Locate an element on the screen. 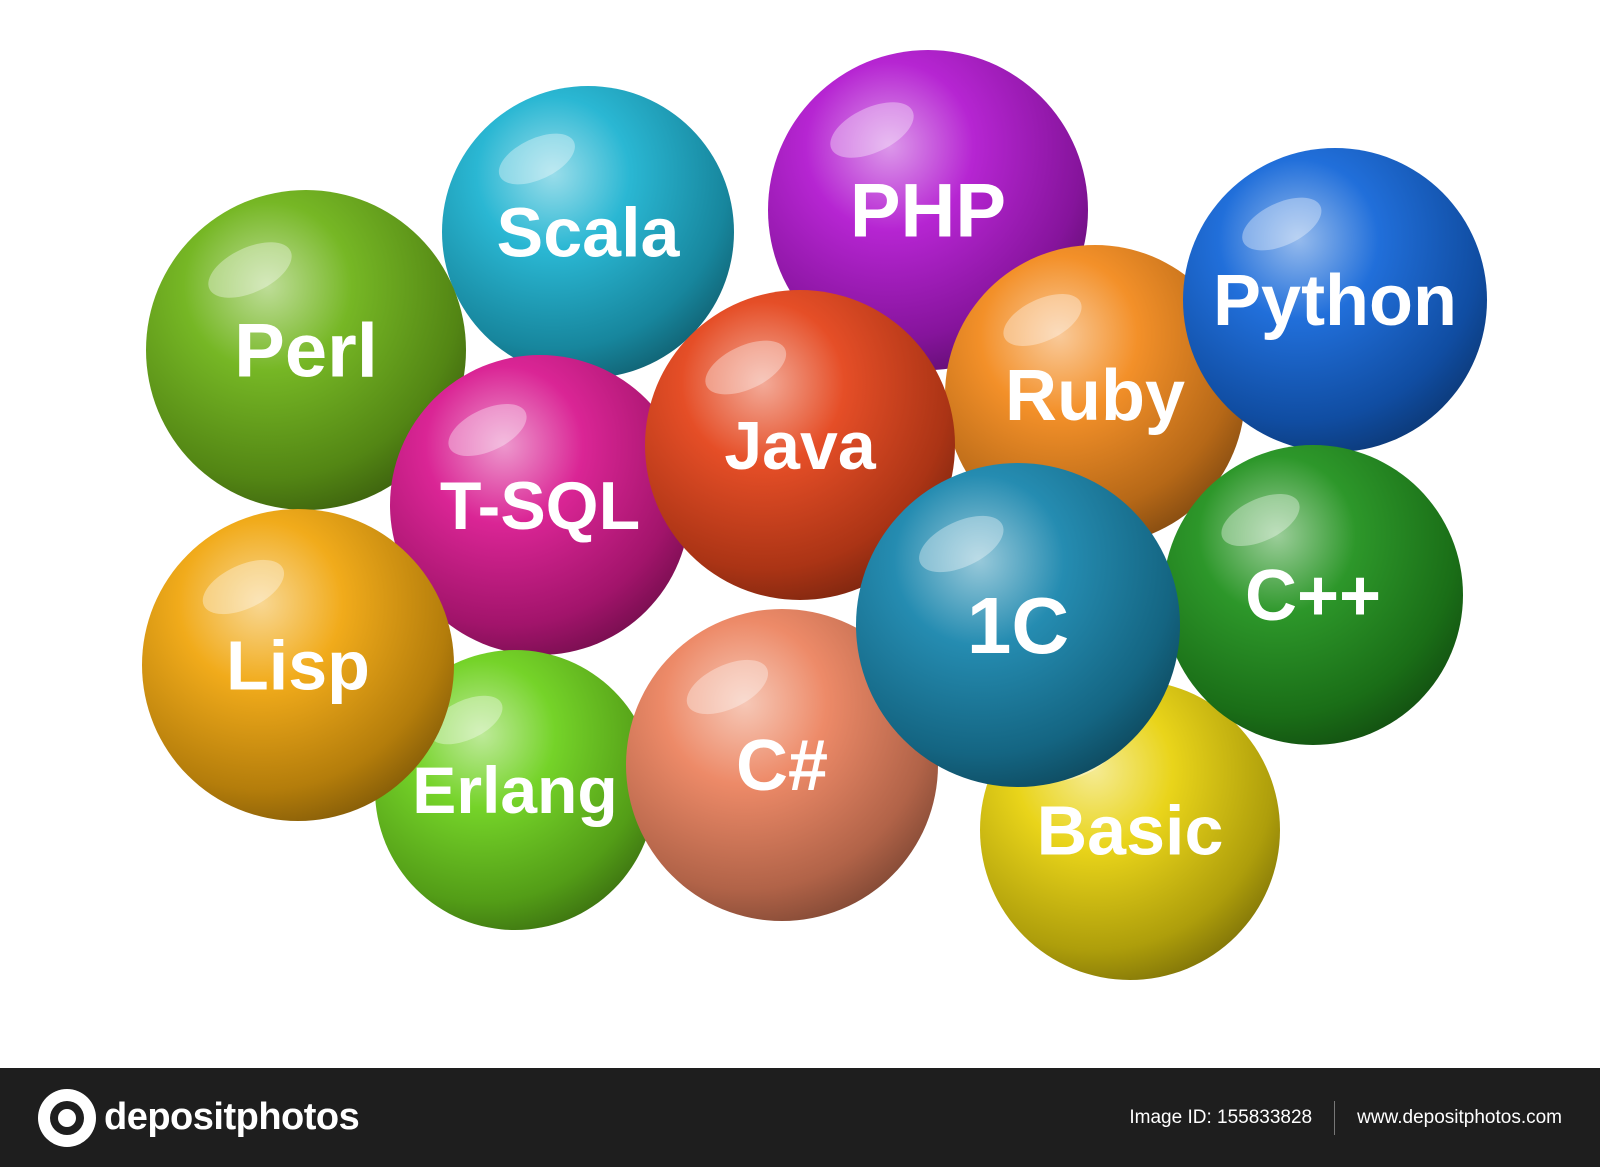  sphere-label: Scala is located at coordinates (589, 233).